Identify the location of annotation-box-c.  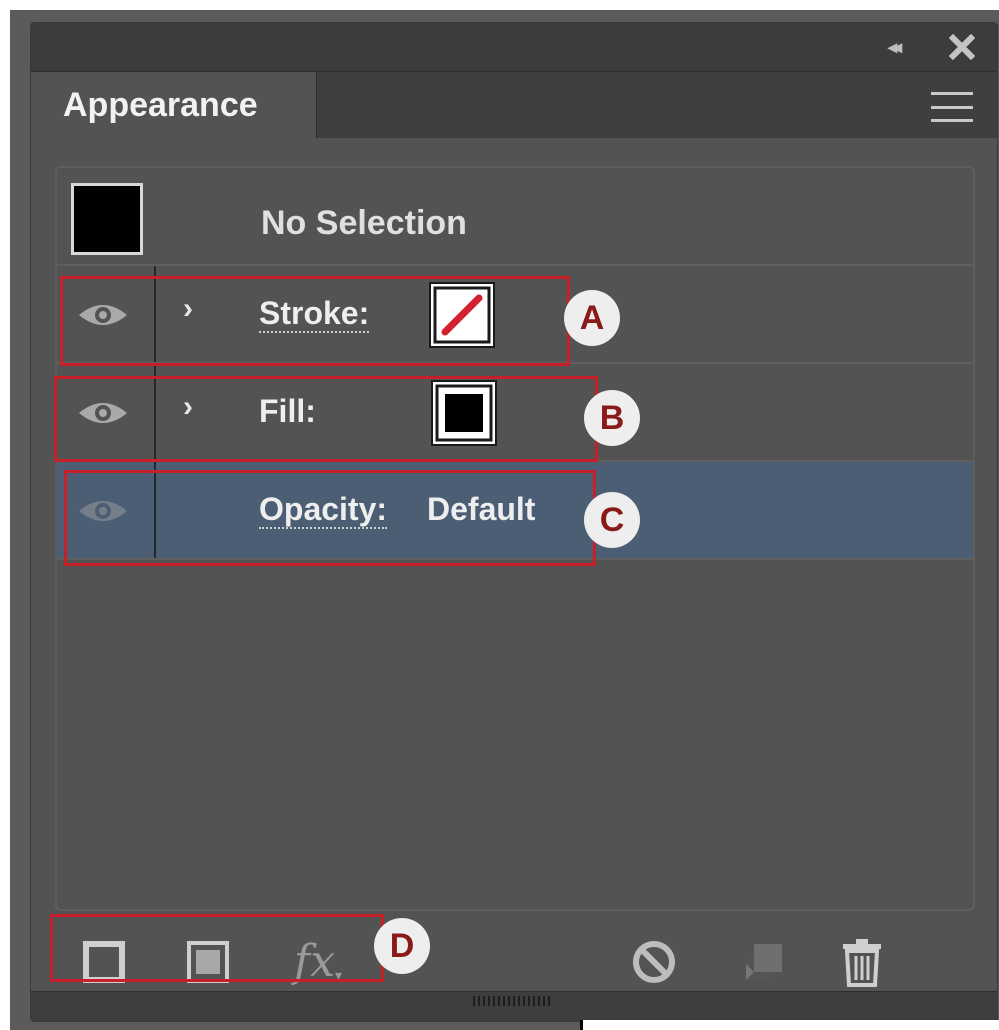
(330, 518).